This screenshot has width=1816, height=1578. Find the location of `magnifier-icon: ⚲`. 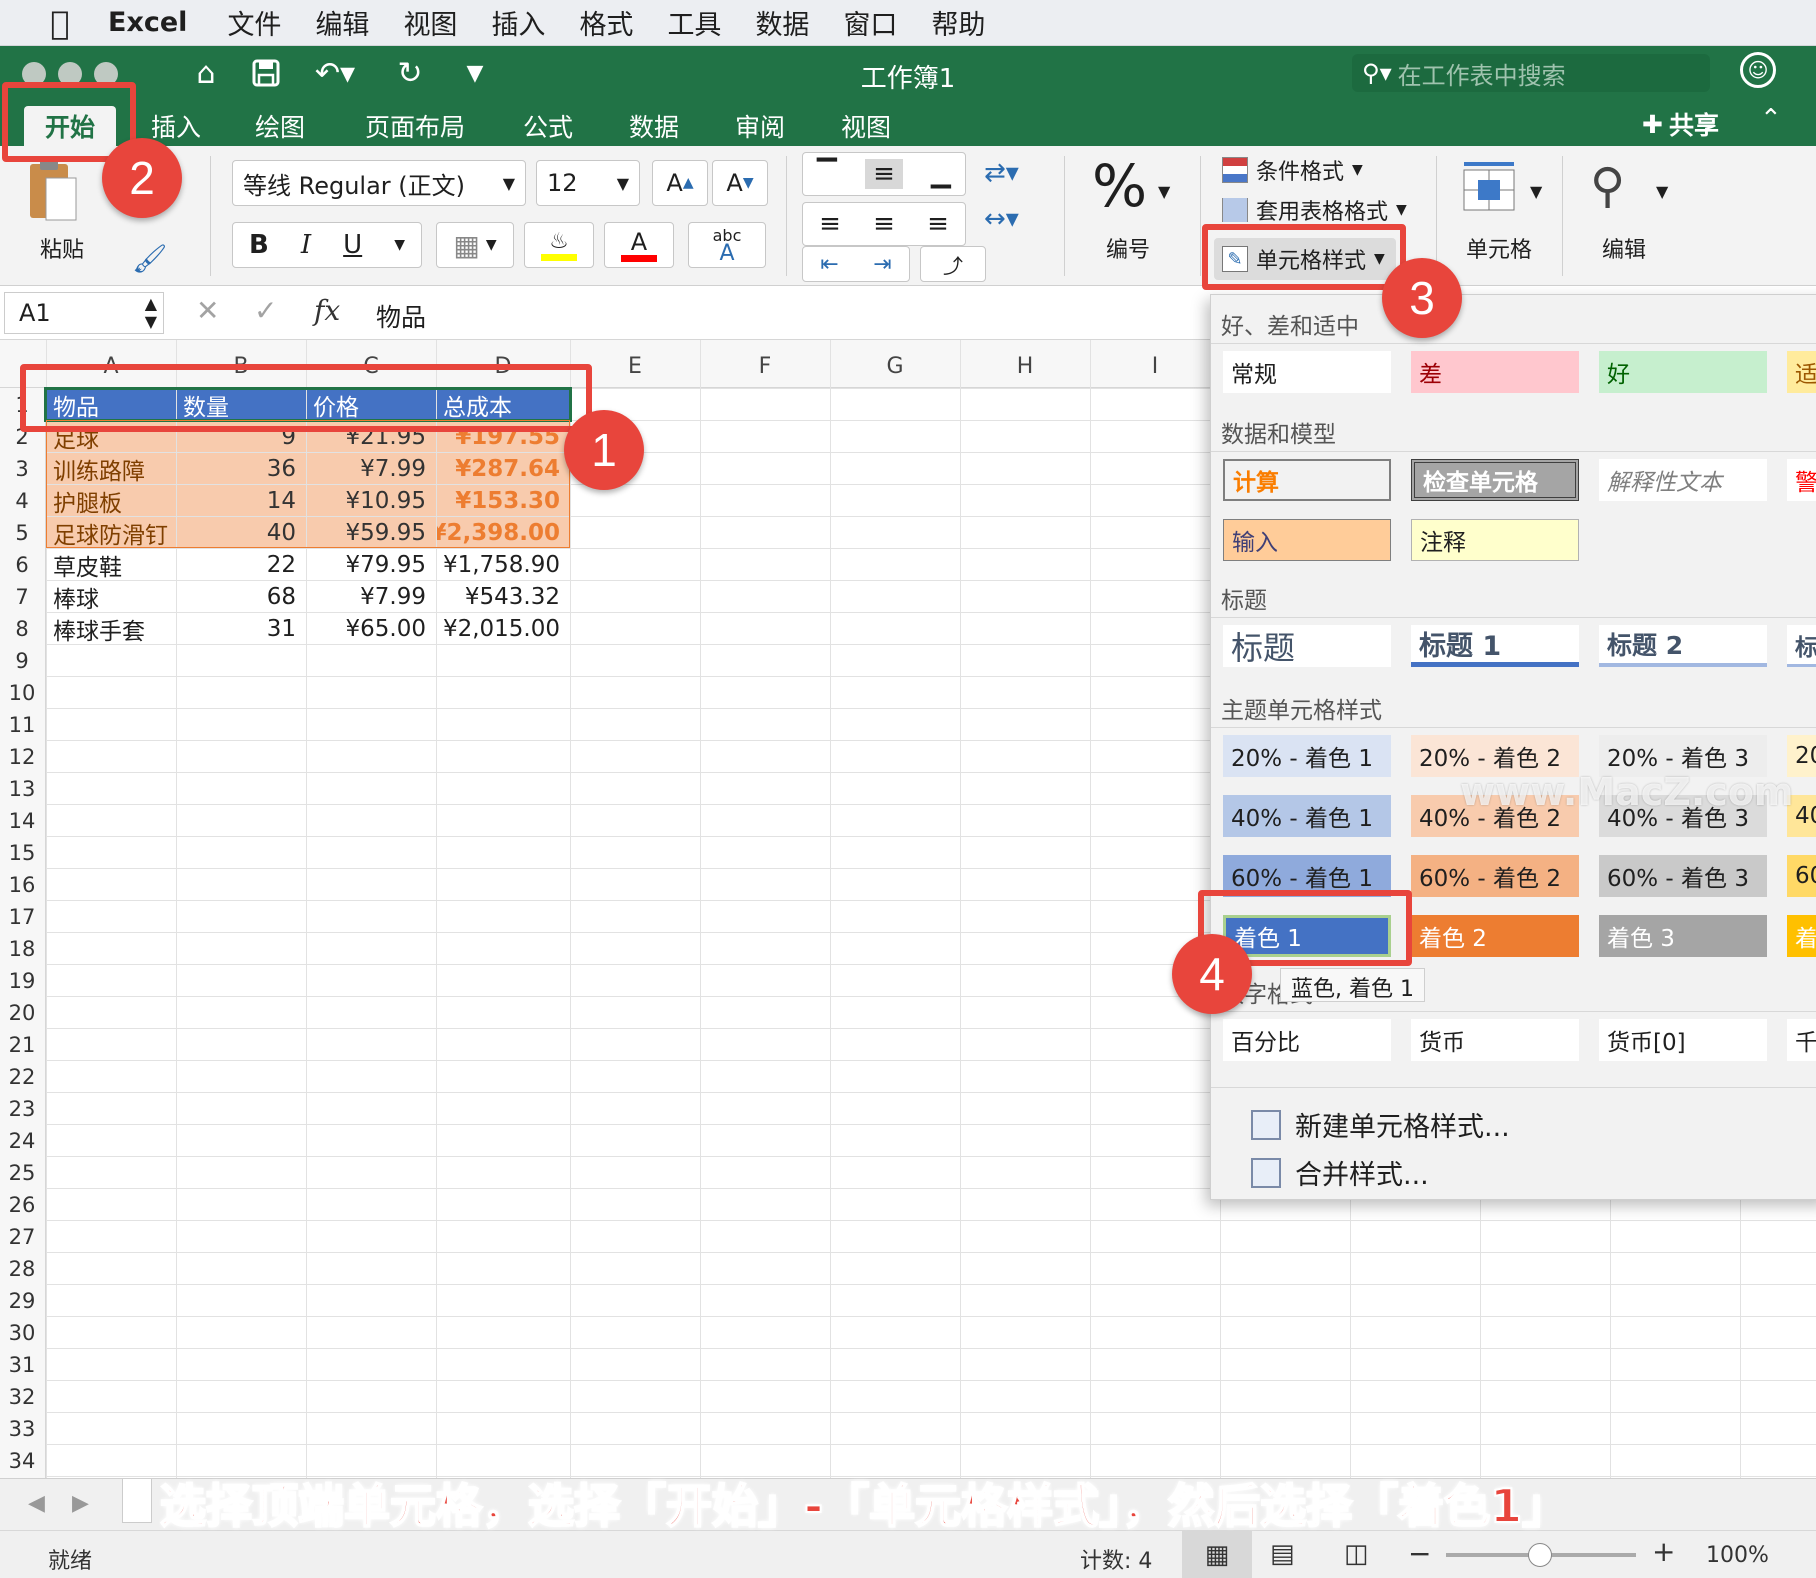

magnifier-icon: ⚲ is located at coordinates (1607, 186).